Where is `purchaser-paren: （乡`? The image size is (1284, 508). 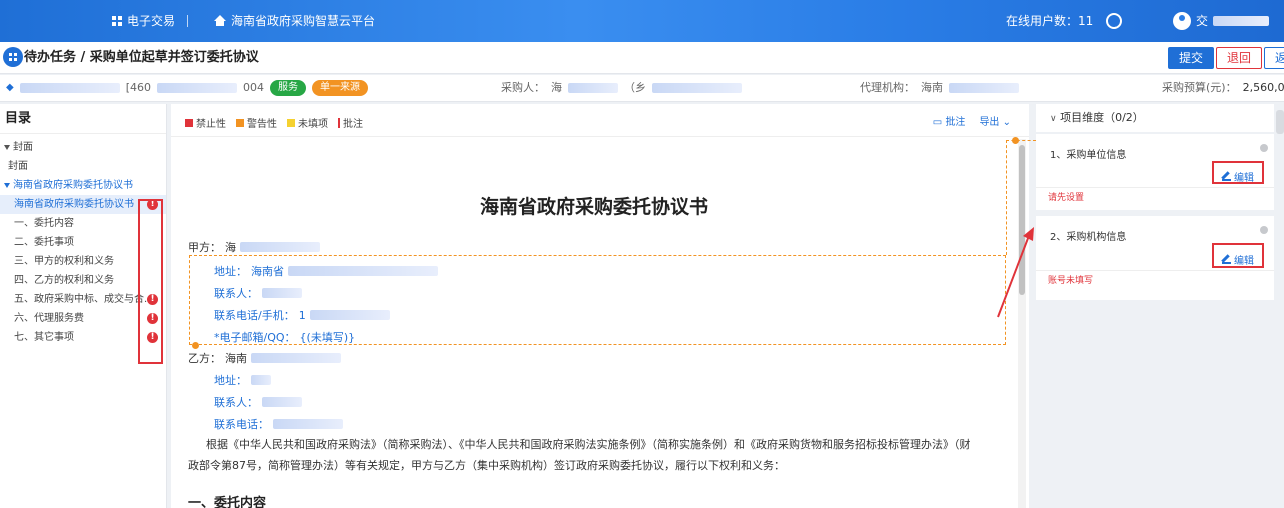 purchaser-paren: （乡 is located at coordinates (635, 87).